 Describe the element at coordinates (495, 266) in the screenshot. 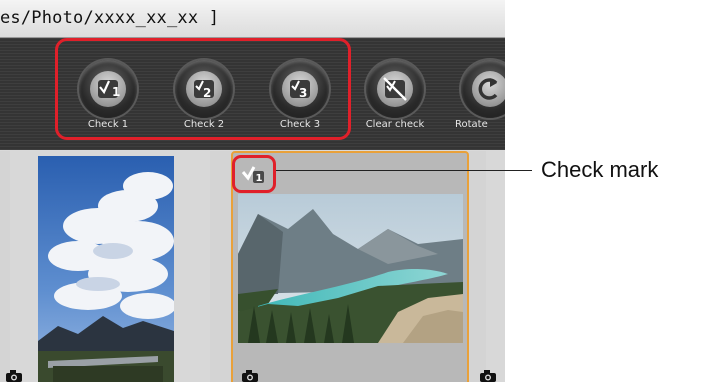

I see `thumbnail-tile` at that location.